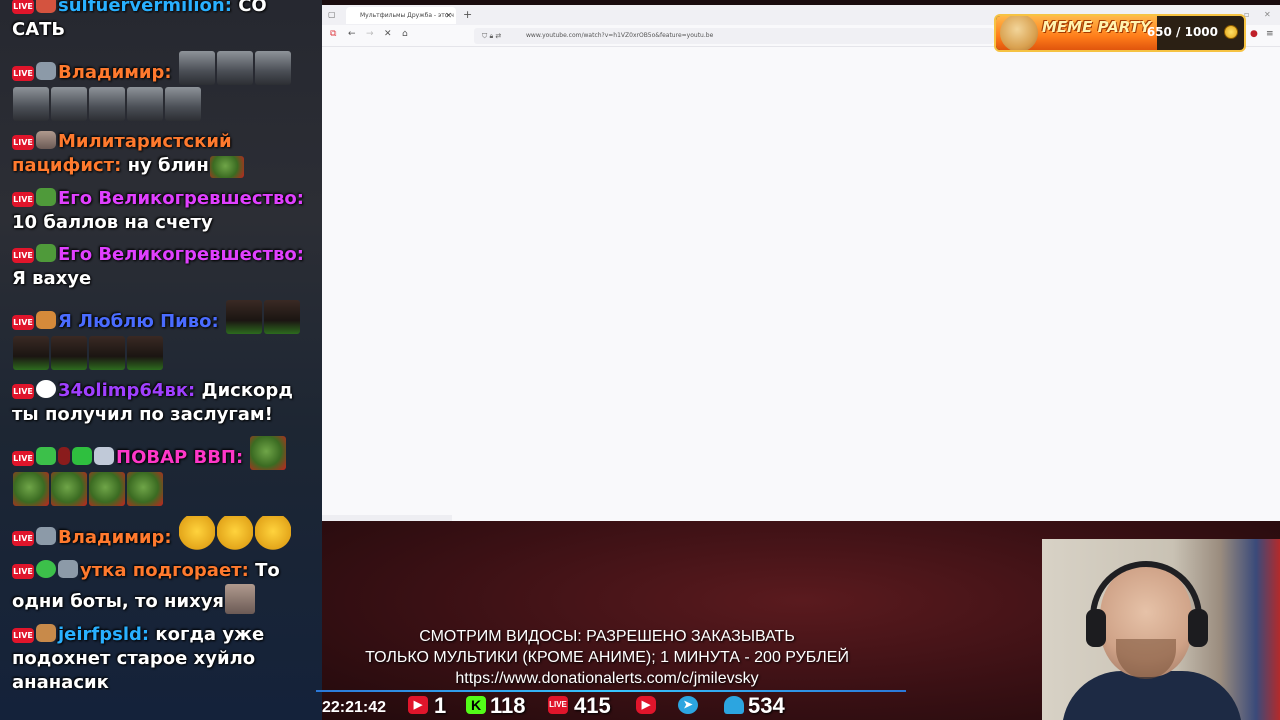 The height and width of the screenshot is (720, 1280). I want to click on close-window-icon: ✕, so click(1267, 14).